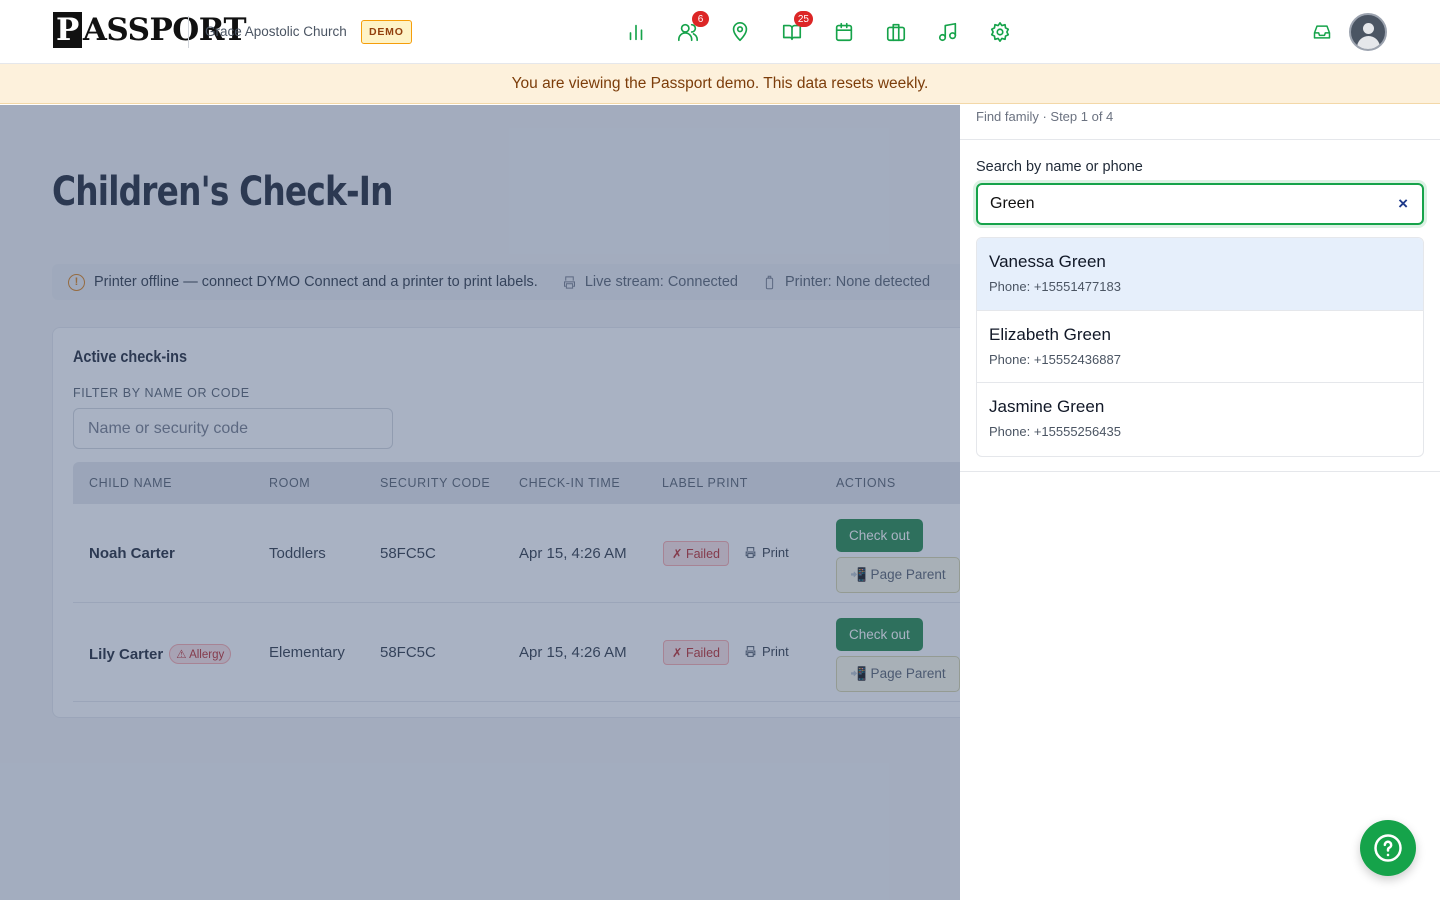  What do you see at coordinates (1050, 334) in the screenshot?
I see `result-name: Elizabeth Green` at bounding box center [1050, 334].